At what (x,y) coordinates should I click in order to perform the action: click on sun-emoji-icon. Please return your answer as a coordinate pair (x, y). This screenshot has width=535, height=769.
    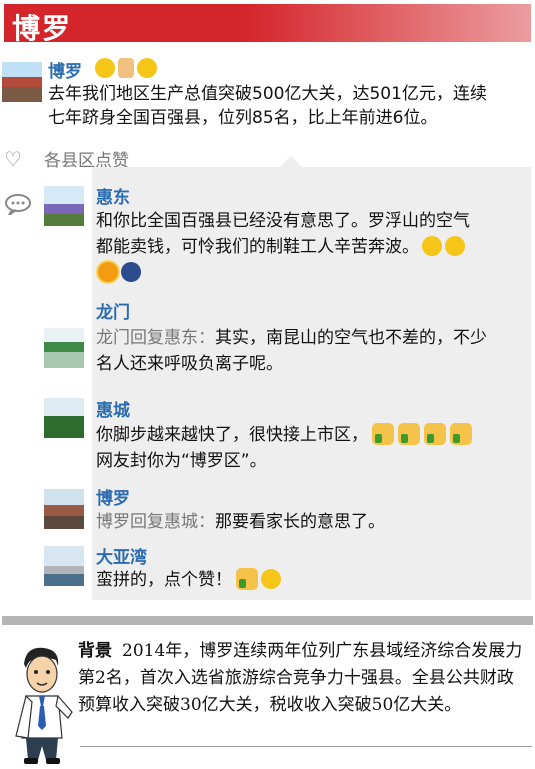
    Looking at the image, I should click on (108, 272).